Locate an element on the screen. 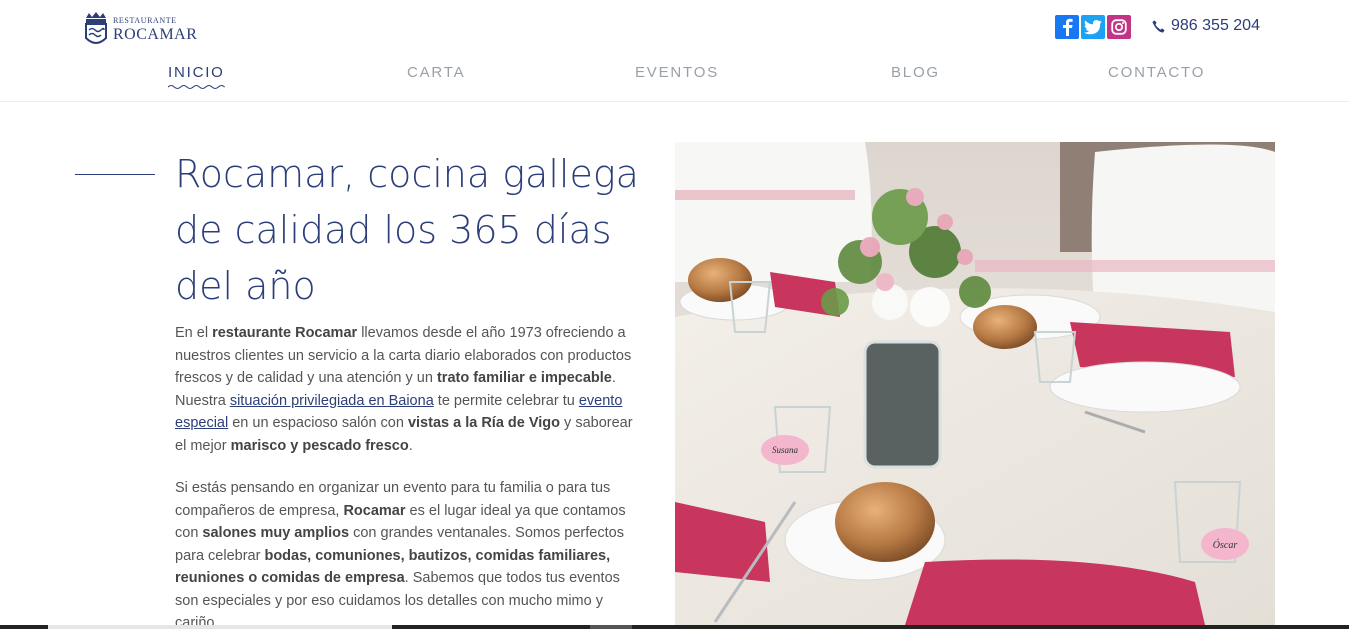  twitter-icon is located at coordinates (1093, 26).